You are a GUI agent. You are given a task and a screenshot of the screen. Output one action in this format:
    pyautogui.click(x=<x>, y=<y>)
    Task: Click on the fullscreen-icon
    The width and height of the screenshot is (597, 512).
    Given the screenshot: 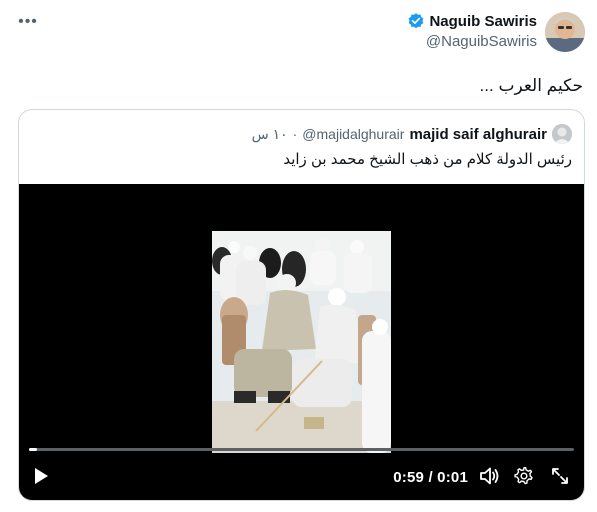 What is the action you would take?
    pyautogui.click(x=560, y=478)
    